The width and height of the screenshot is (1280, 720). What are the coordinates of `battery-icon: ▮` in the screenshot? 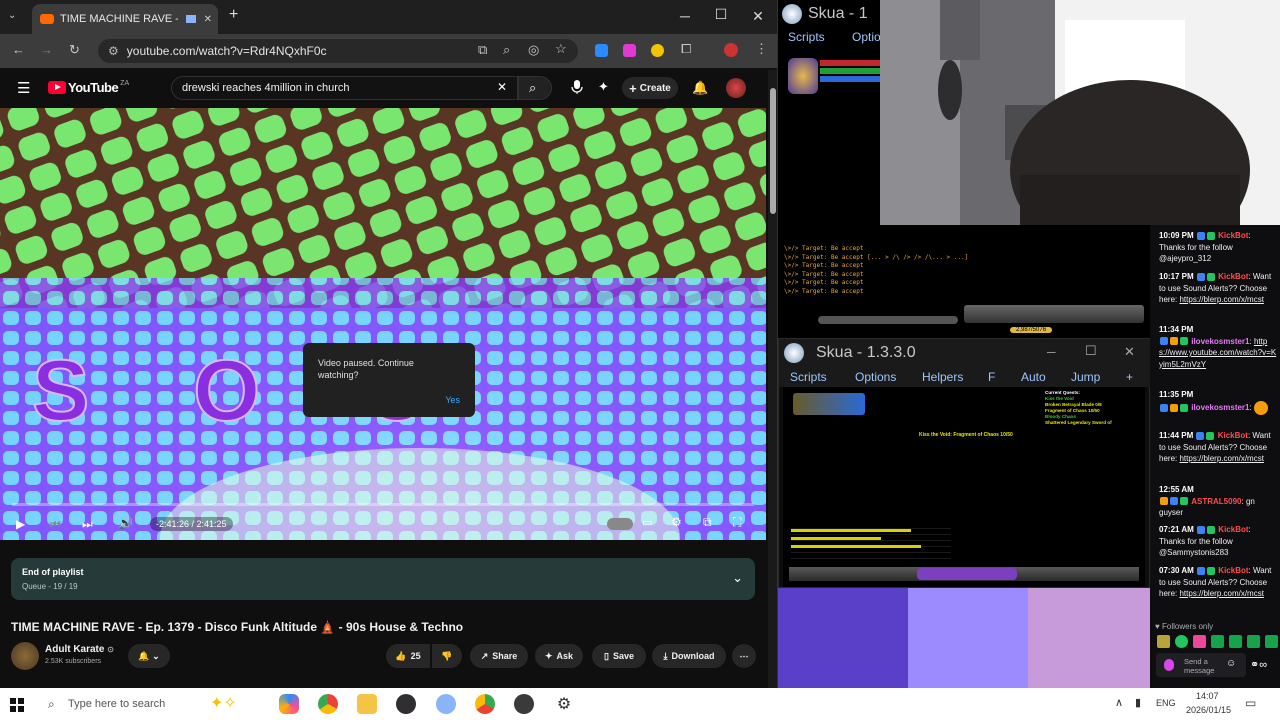 It's located at (1138, 702).